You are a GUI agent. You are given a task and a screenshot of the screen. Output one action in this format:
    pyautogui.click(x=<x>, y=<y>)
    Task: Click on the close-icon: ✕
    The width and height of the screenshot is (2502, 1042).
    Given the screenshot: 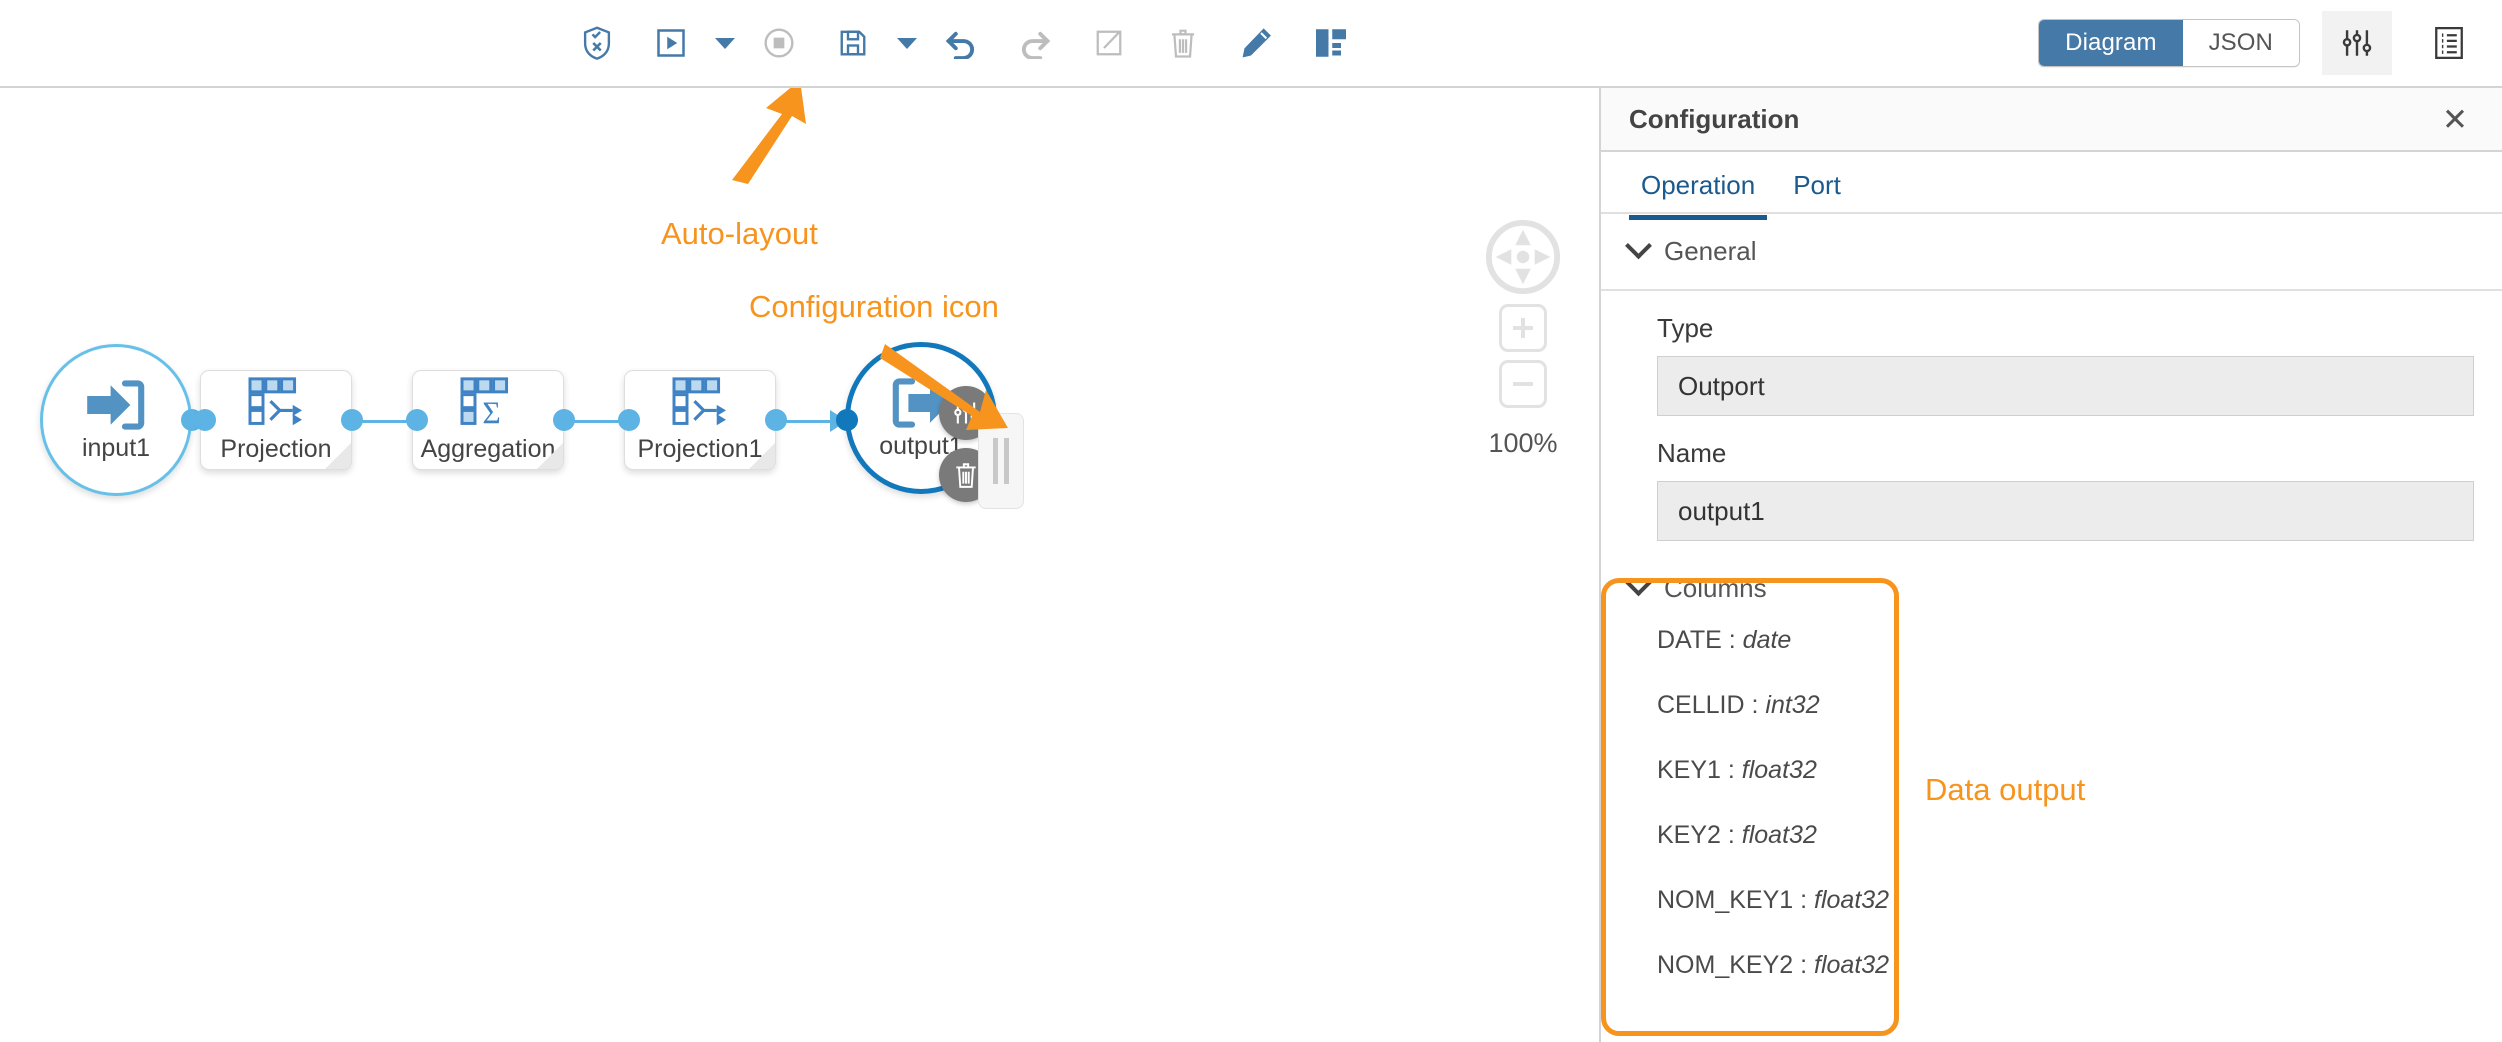 What is the action you would take?
    pyautogui.click(x=2455, y=119)
    